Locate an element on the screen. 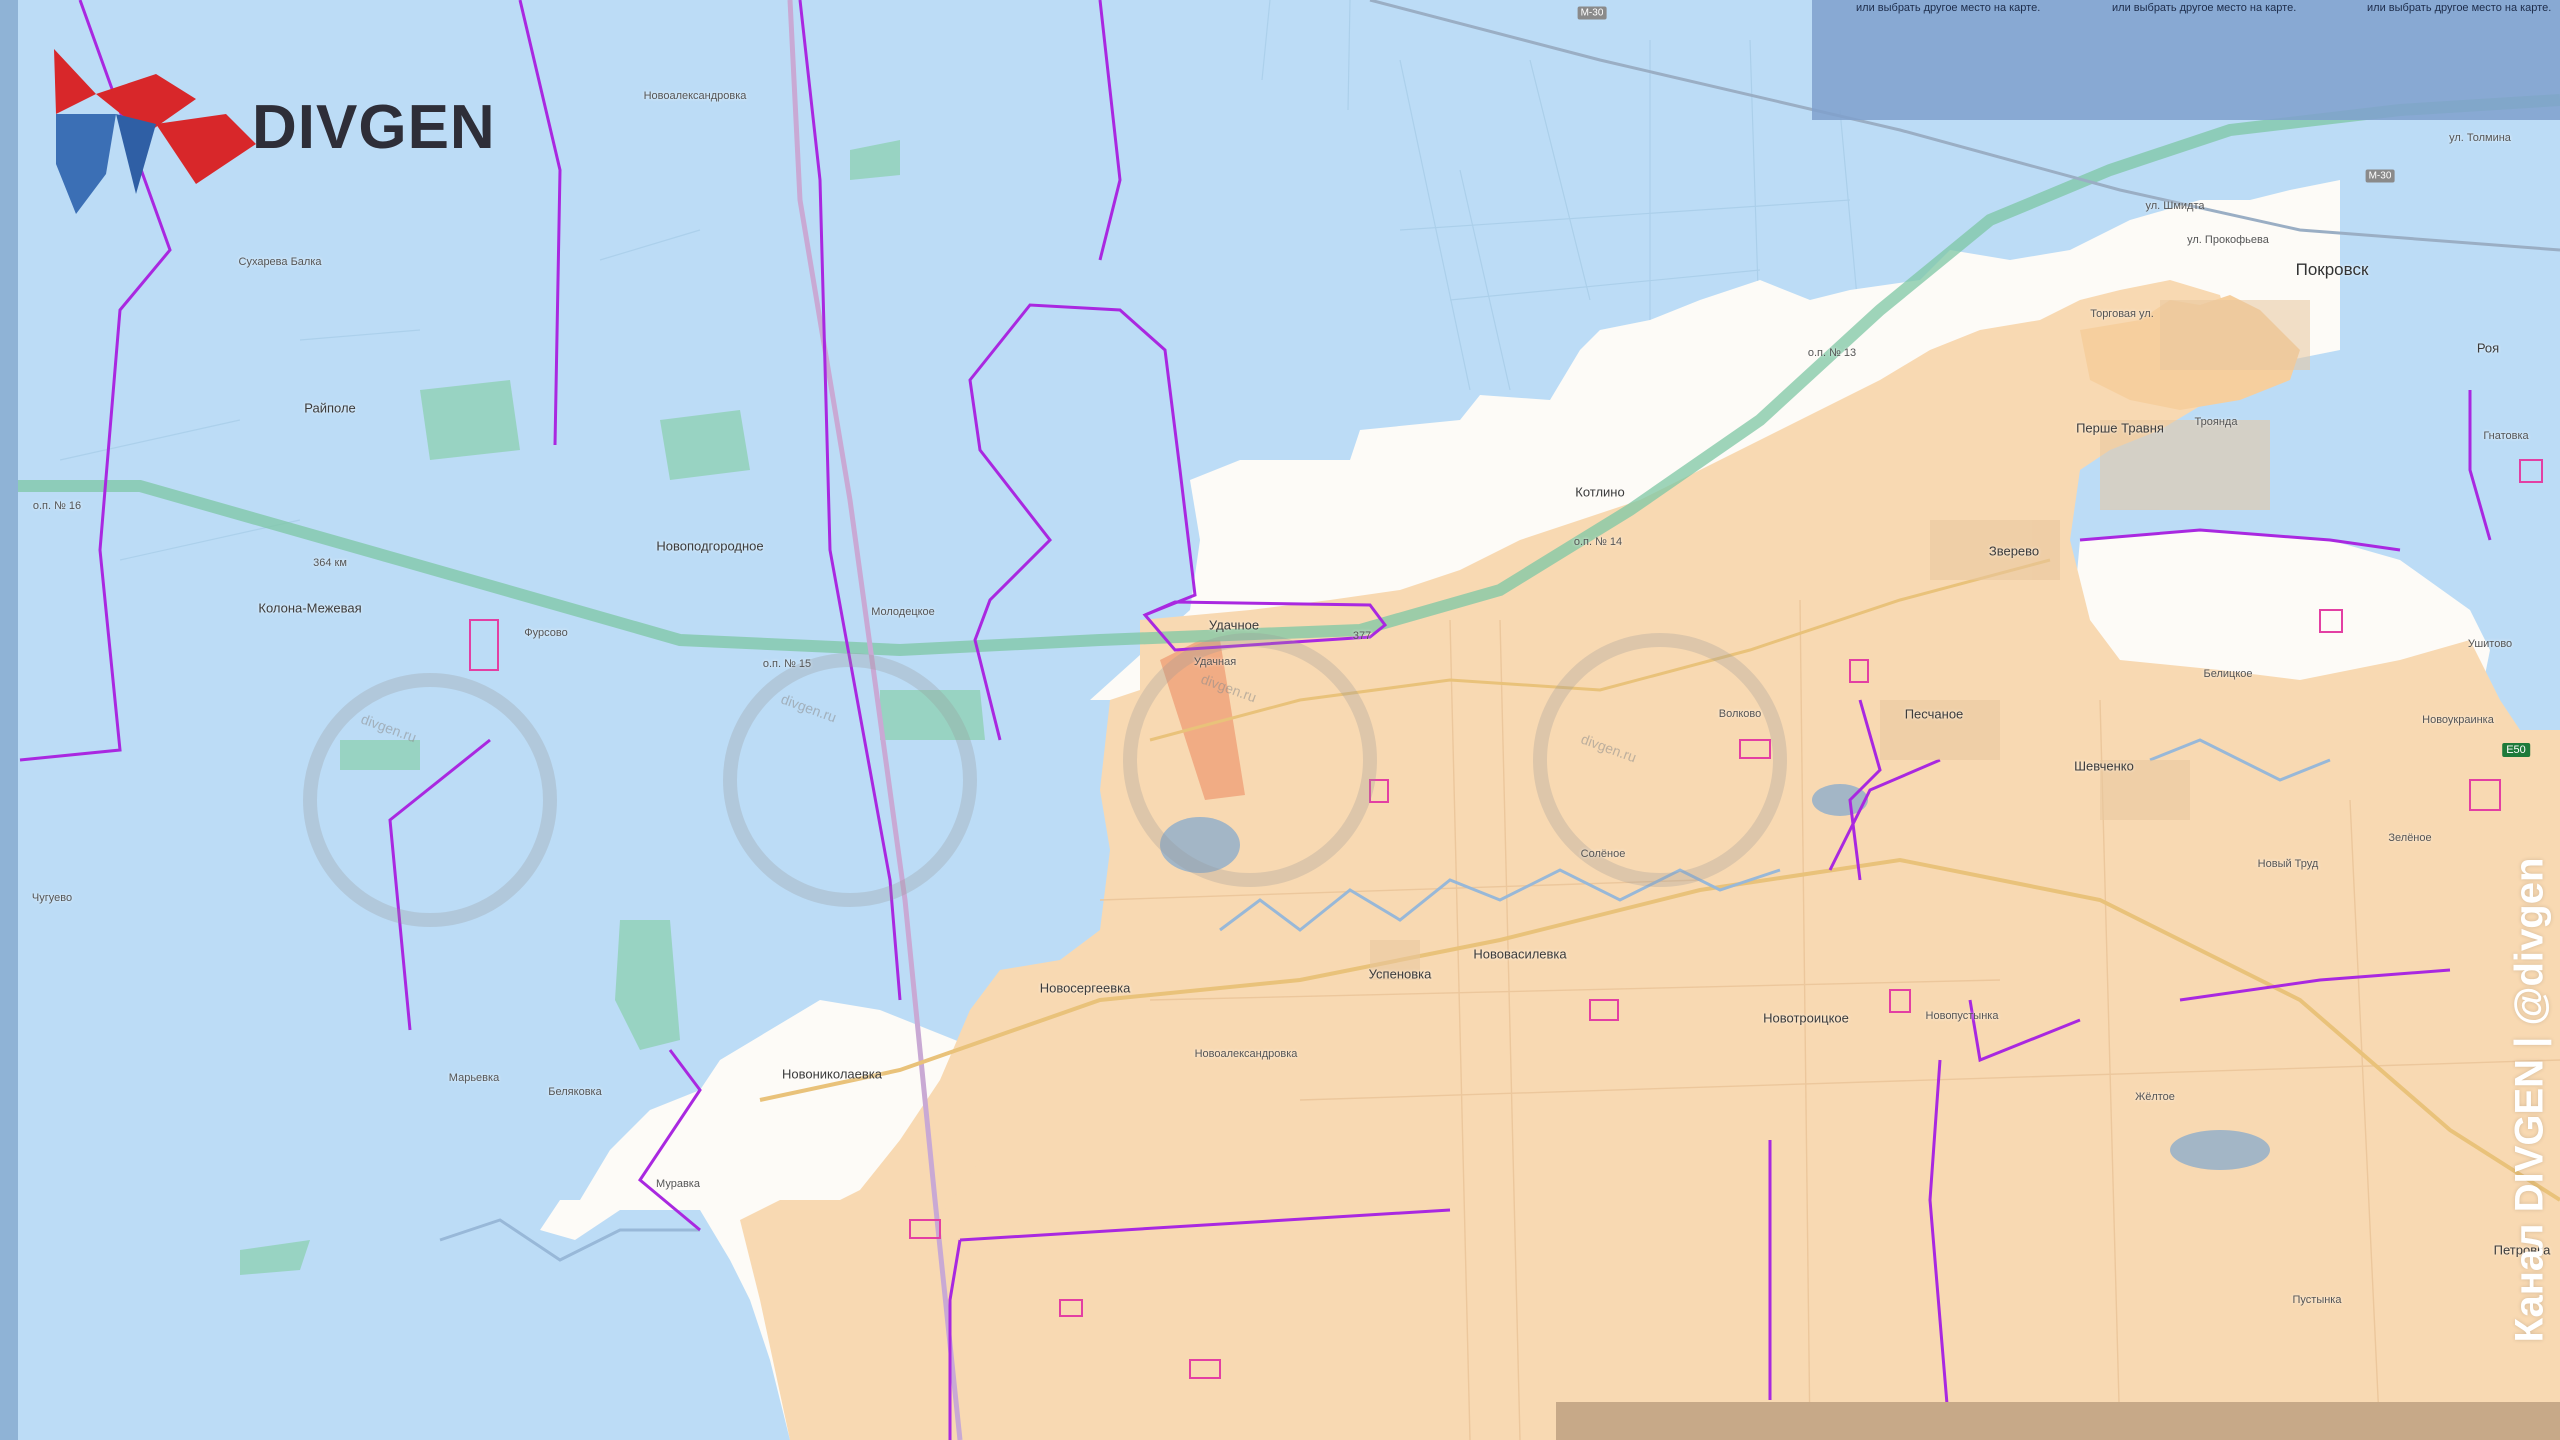 This screenshot has width=2560, height=1440. place-label: Песчаное is located at coordinates (1934, 714).